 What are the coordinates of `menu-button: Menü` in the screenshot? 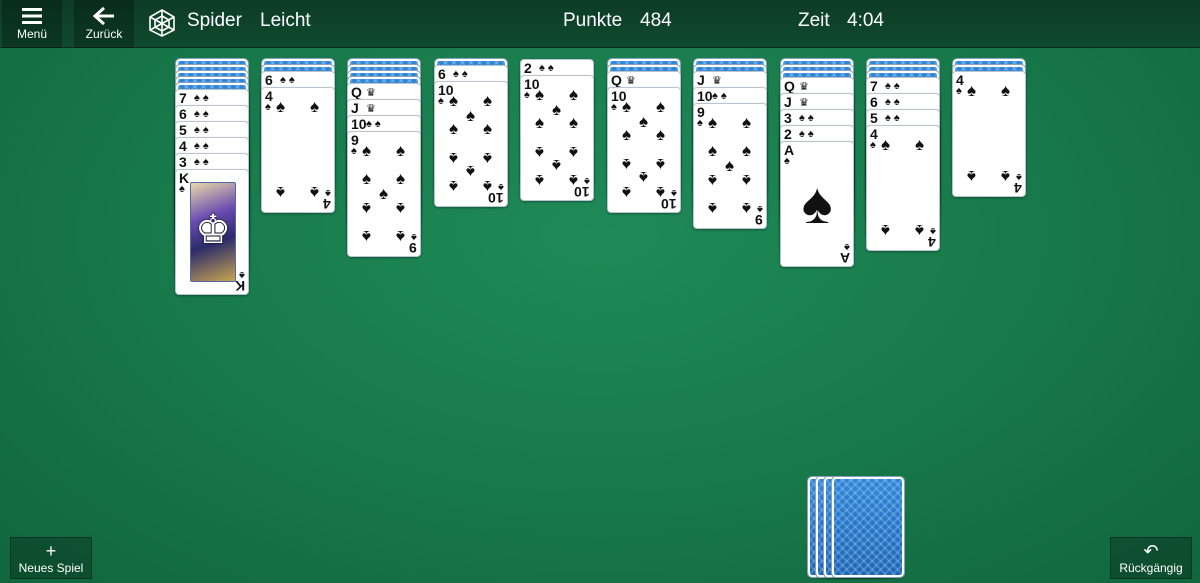 It's located at (32, 24).